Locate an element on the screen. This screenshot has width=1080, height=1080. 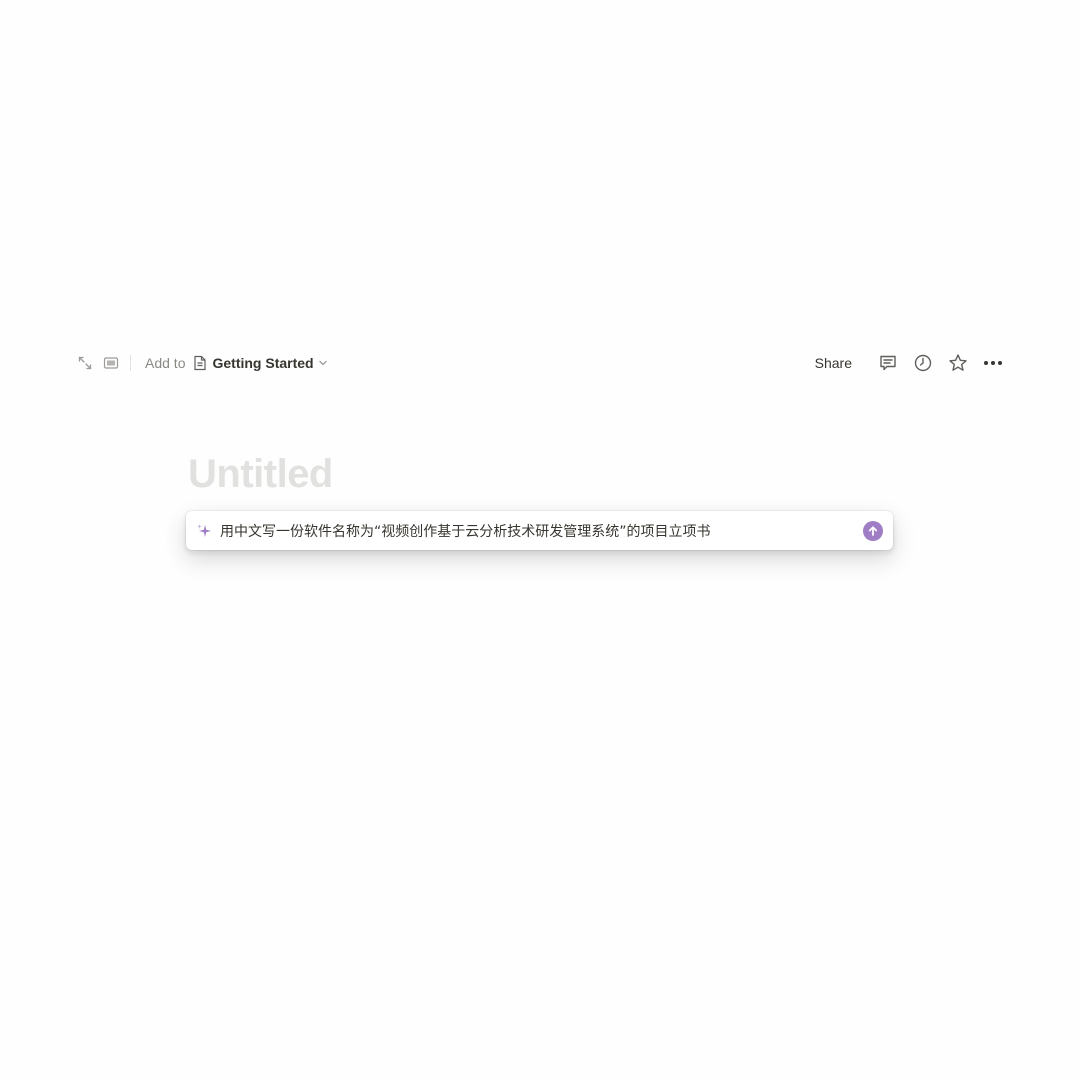
document-icon is located at coordinates (200, 363).